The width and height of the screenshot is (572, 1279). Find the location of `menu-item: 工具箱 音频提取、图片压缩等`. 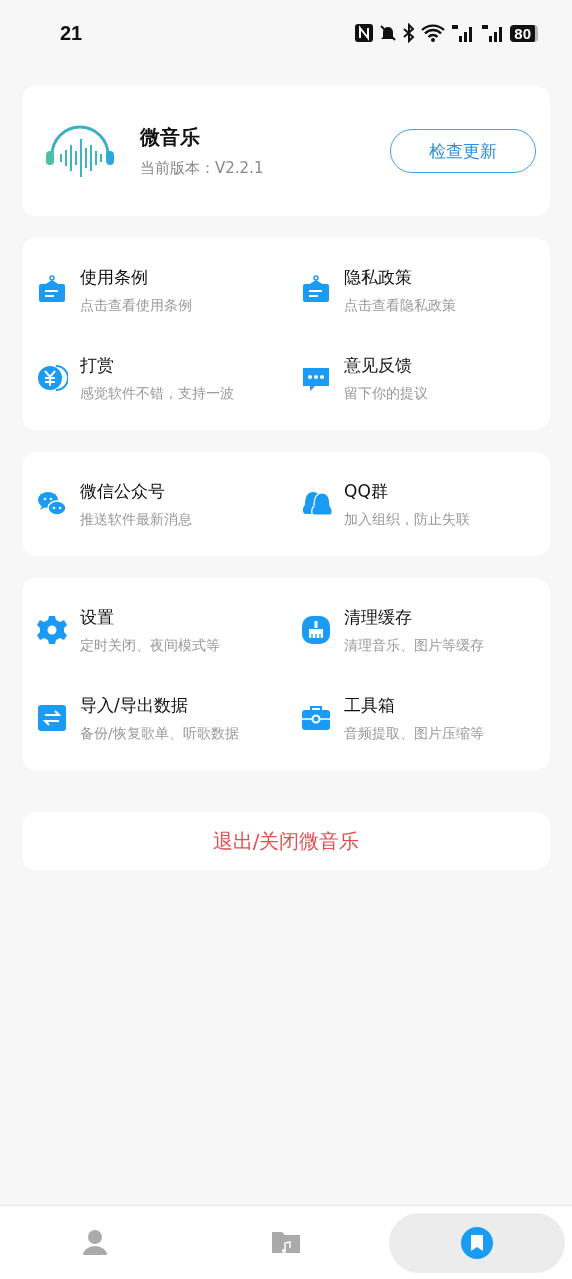

menu-item: 工具箱 音频提取、图片压缩等 is located at coordinates (418, 718).